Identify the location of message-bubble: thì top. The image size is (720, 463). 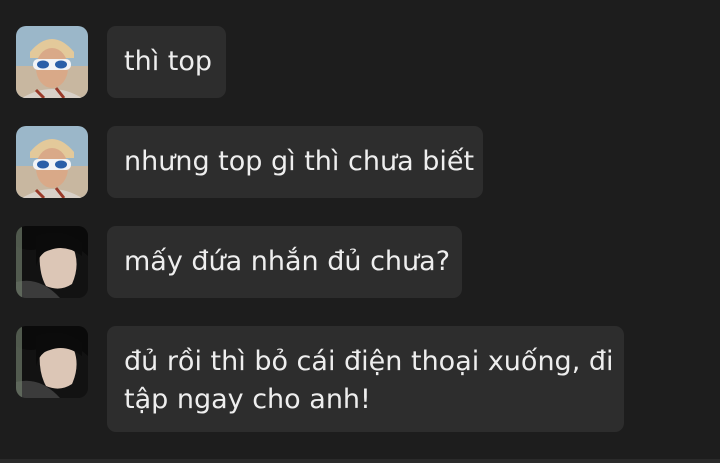
(166, 62).